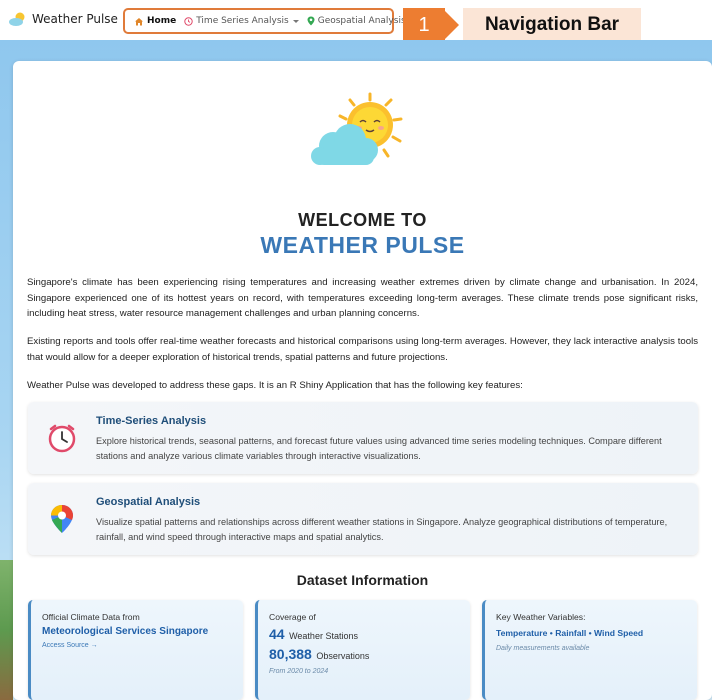  What do you see at coordinates (290, 654) in the screenshot?
I see `observations-count: 80,388` at bounding box center [290, 654].